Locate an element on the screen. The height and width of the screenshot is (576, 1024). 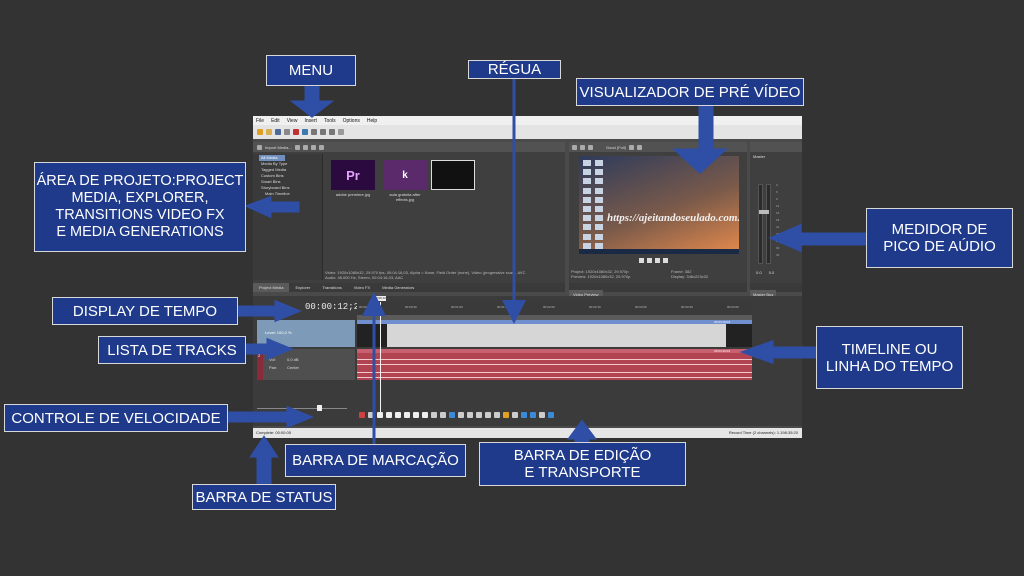
arrow-visualizador is located at coordinates (700, 139).